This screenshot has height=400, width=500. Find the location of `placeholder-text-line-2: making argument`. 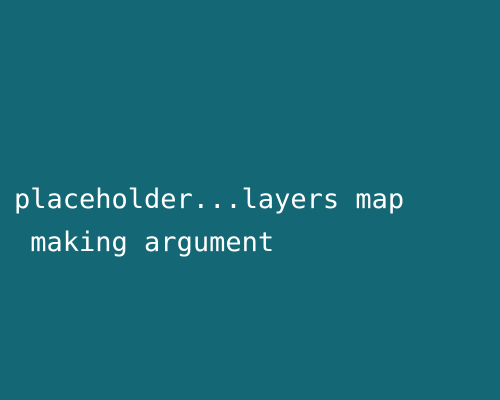

placeholder-text-line-2: making argument is located at coordinates (144, 242).